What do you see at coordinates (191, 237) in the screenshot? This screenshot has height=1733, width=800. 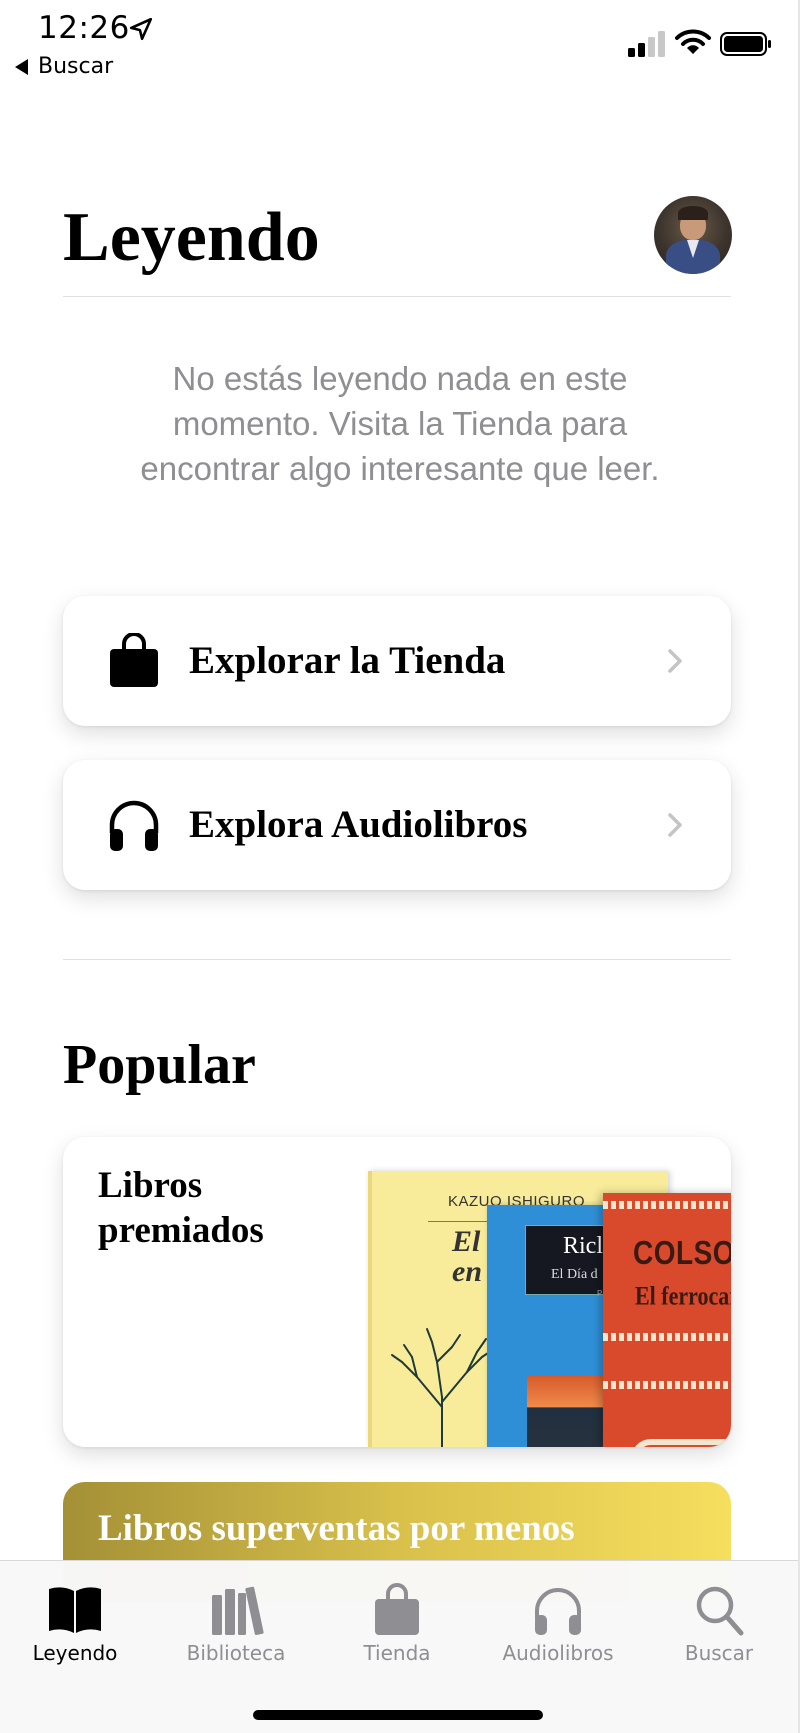 I see `page-title: Leyendo` at bounding box center [191, 237].